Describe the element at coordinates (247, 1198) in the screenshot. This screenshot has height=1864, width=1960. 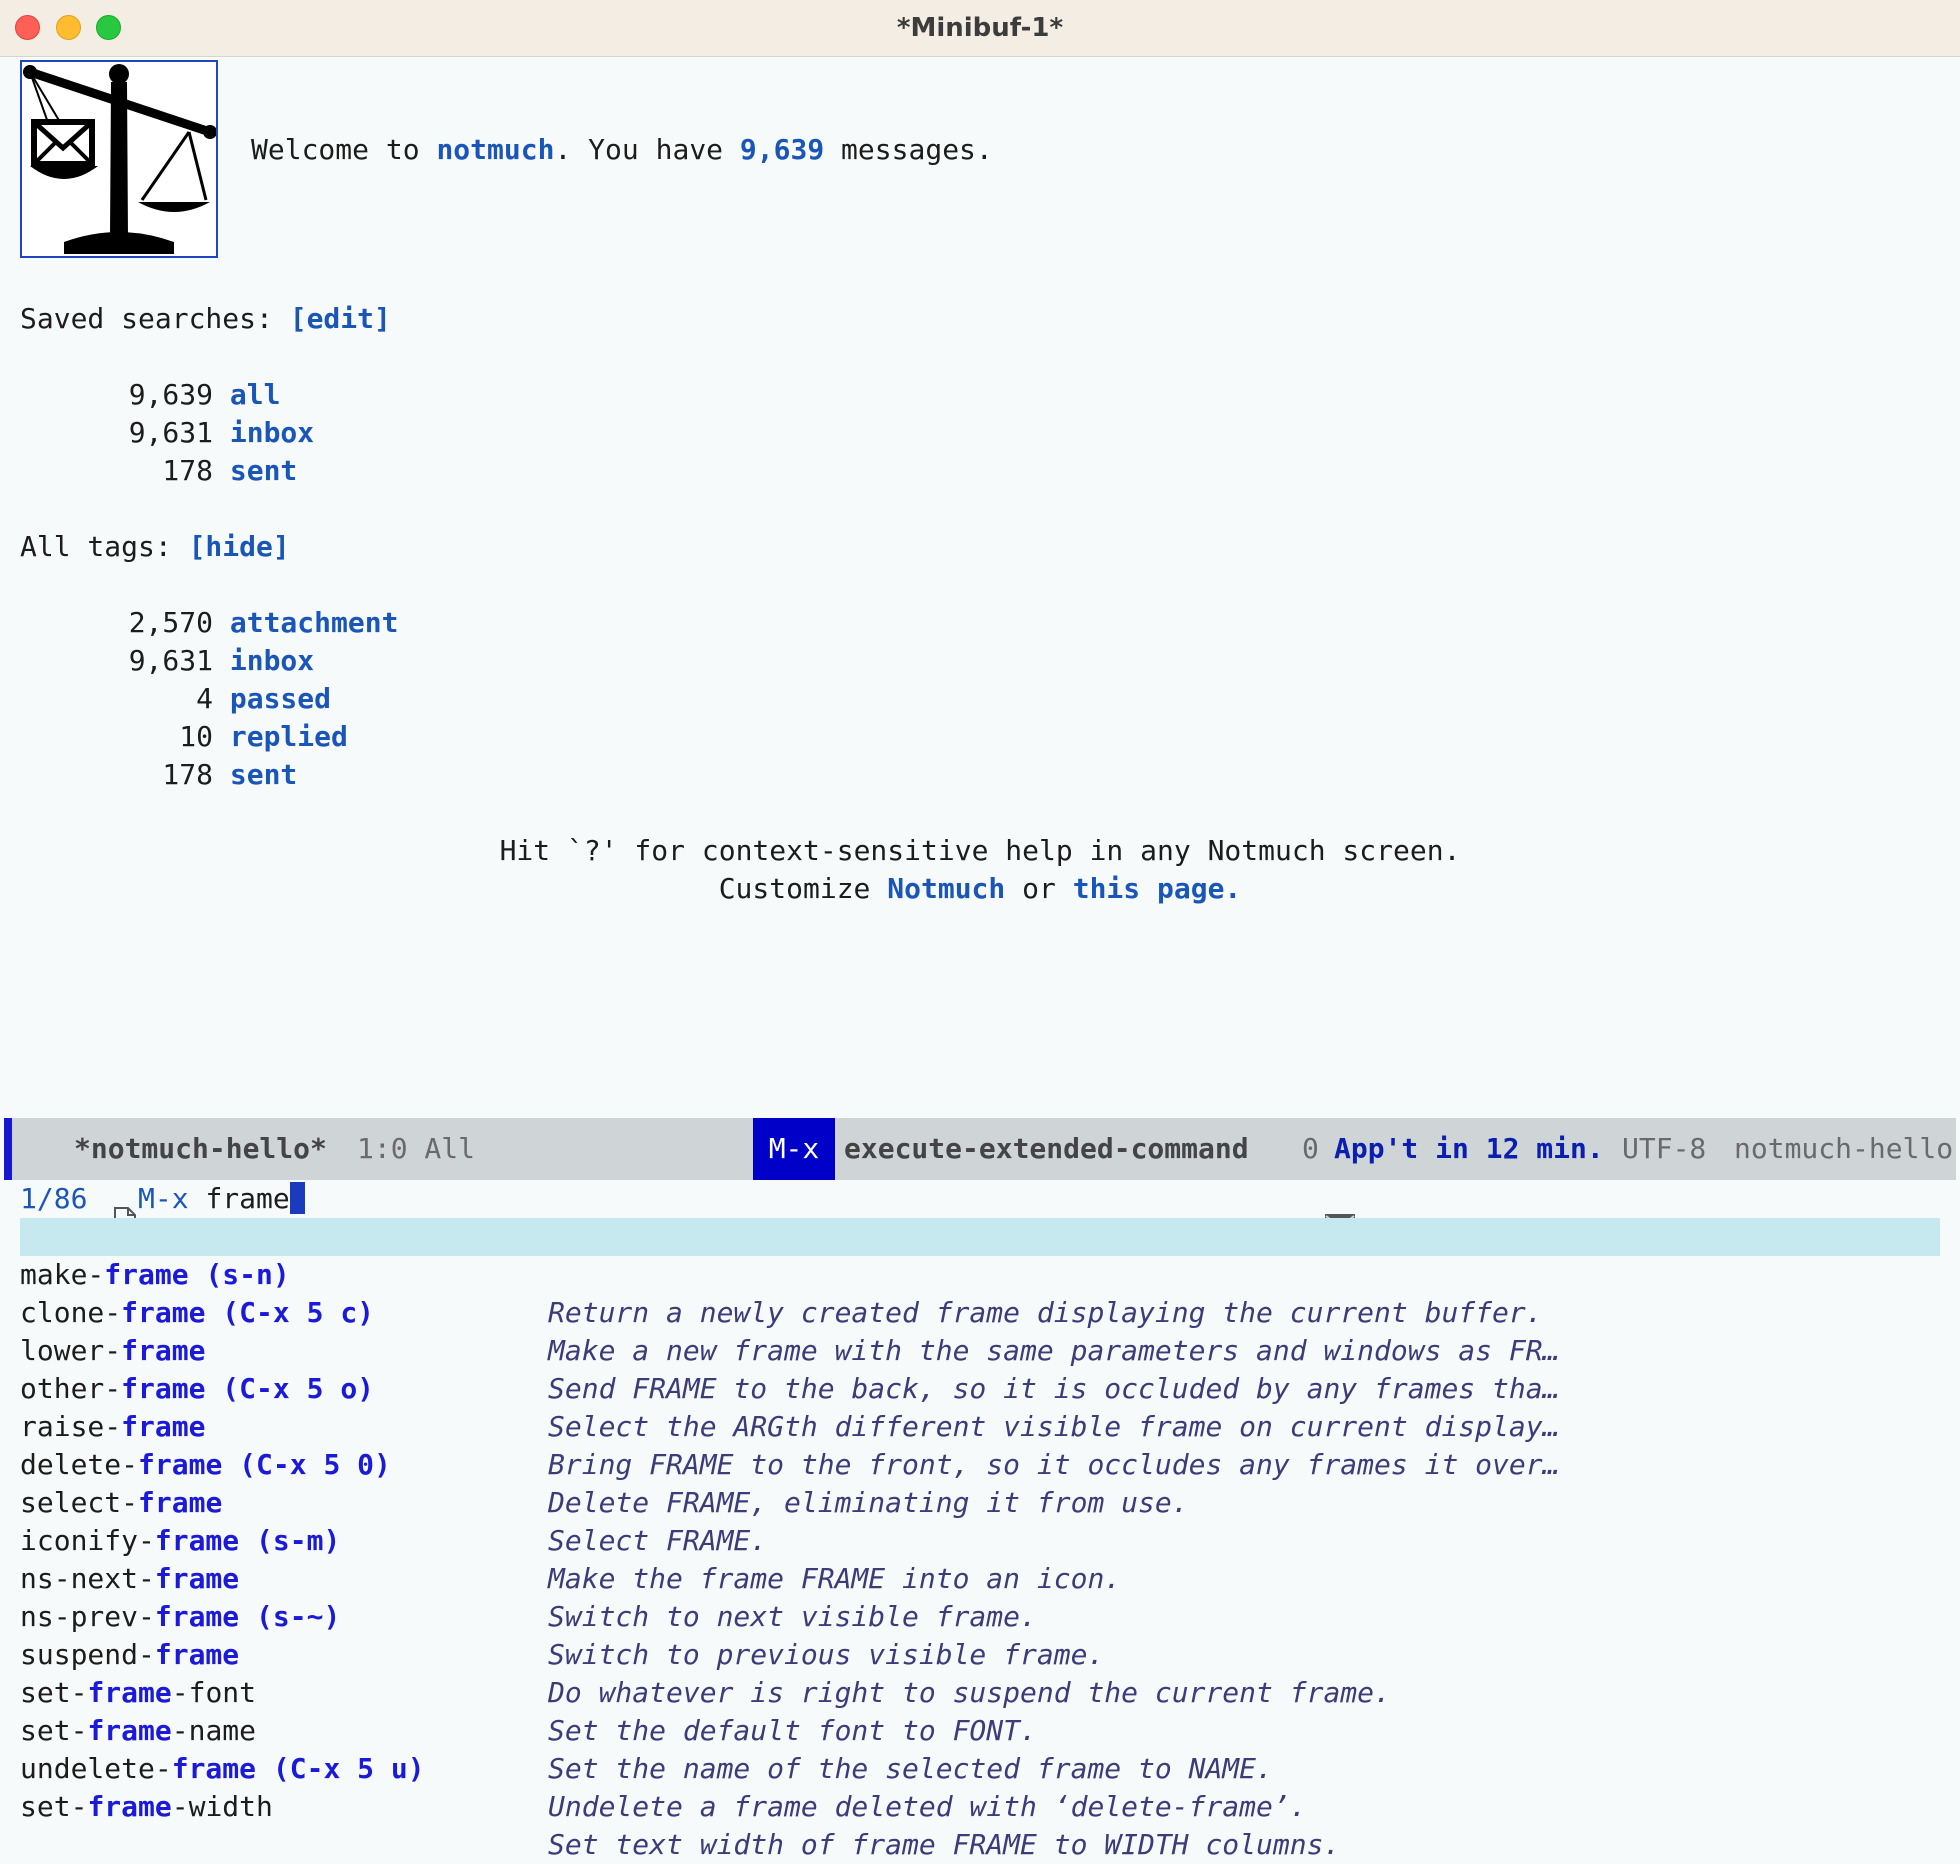
I see `minibuffer-input: frame` at that location.